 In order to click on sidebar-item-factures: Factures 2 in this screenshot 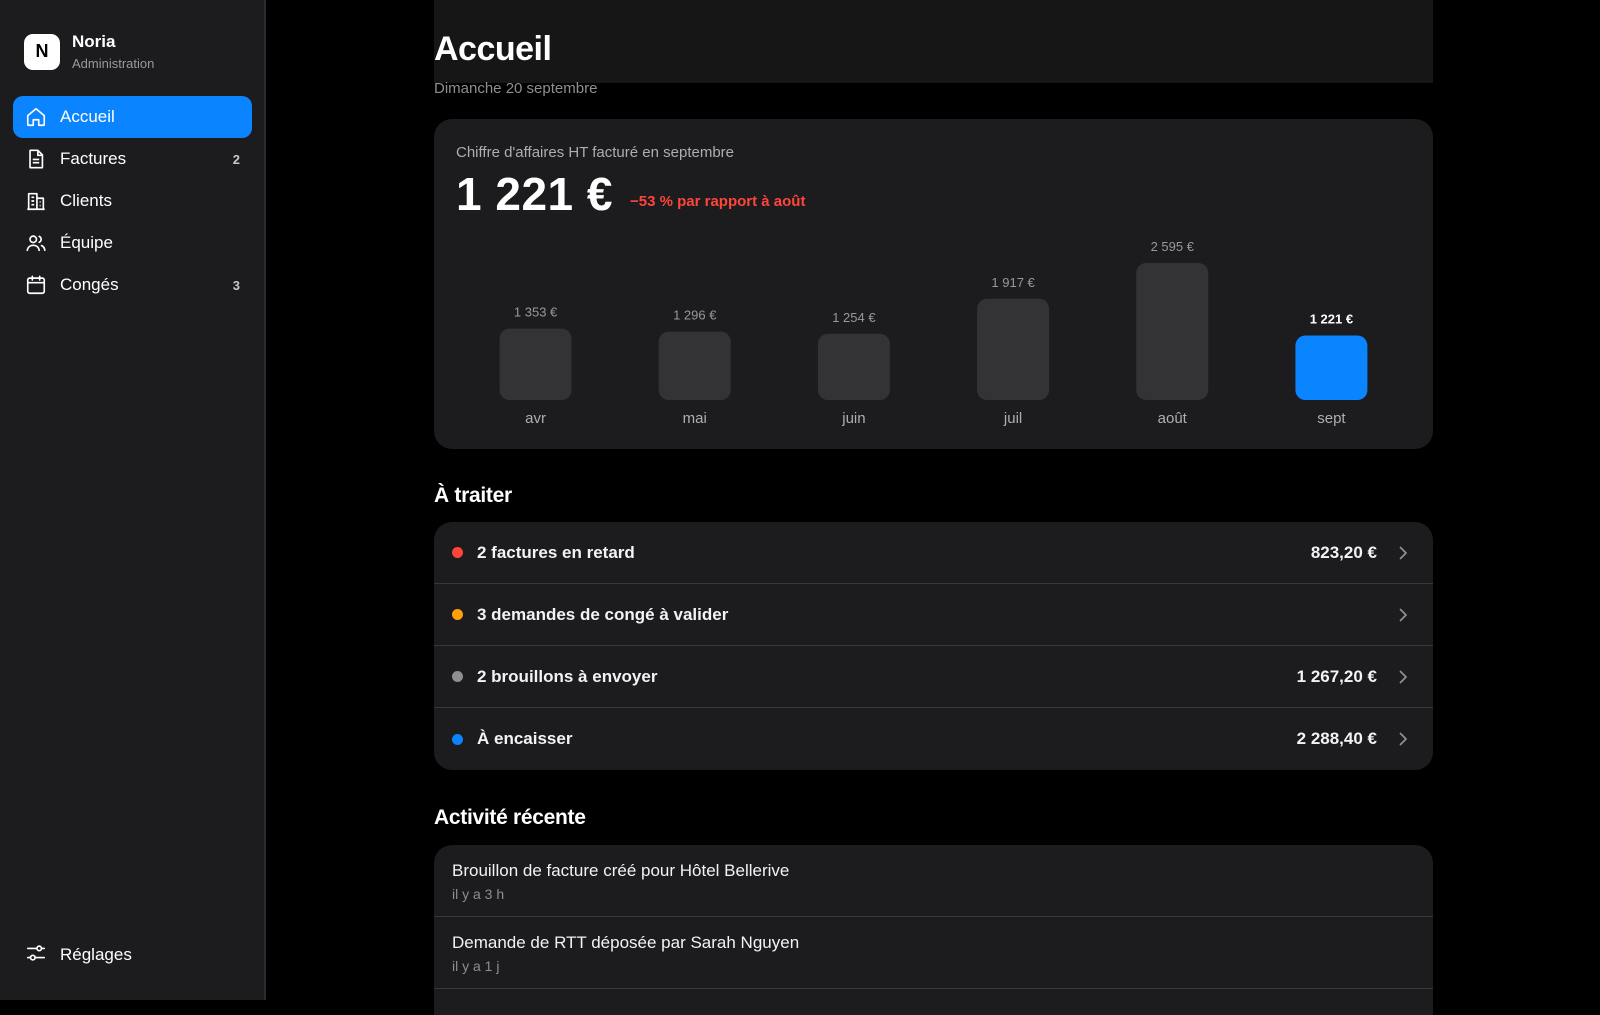, I will do `click(132, 159)`.